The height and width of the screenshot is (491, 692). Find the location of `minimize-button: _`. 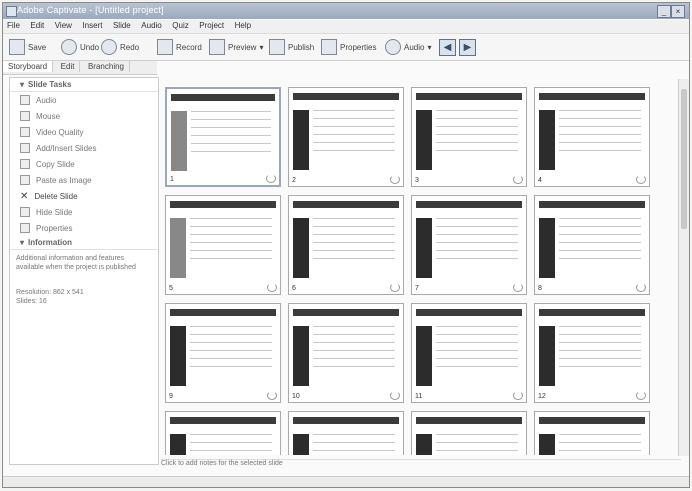

minimize-button: _ is located at coordinates (664, 11).